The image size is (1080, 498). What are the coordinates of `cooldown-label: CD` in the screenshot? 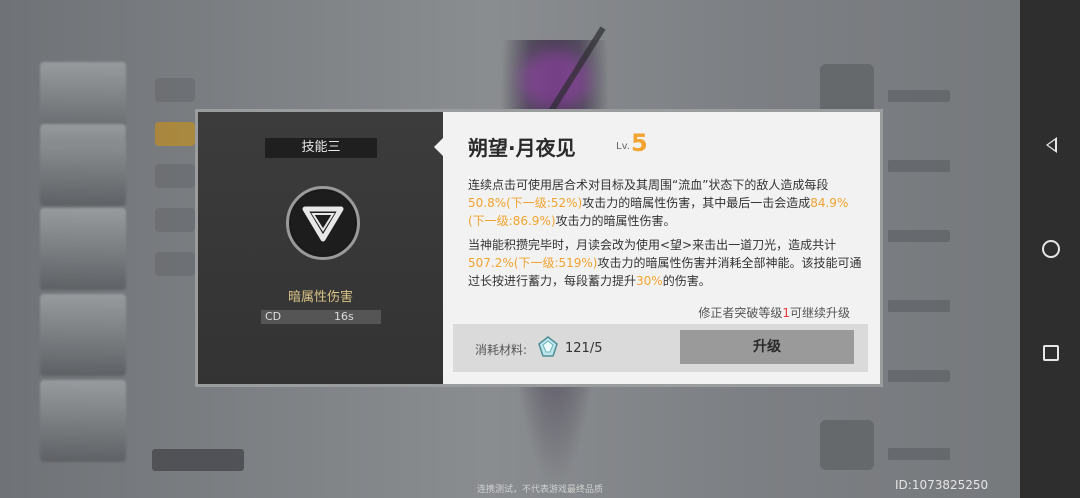 It's located at (273, 316).